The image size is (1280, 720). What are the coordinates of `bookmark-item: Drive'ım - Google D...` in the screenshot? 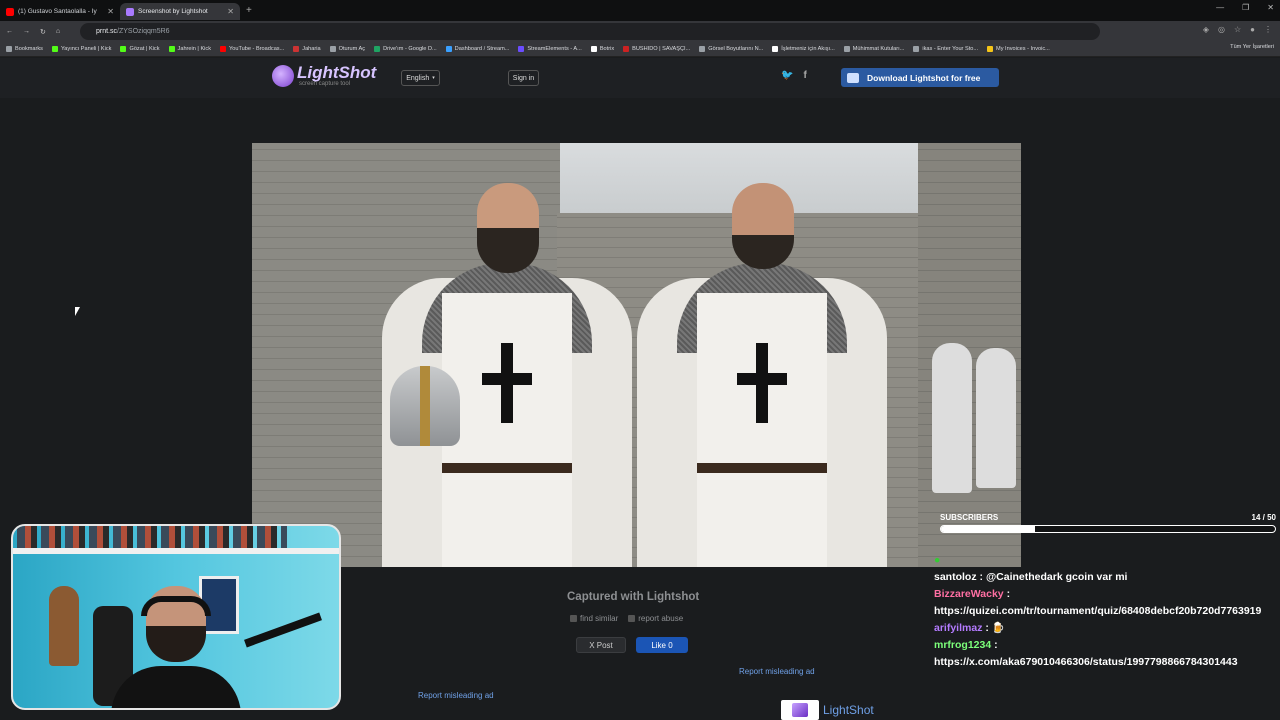 It's located at (405, 49).